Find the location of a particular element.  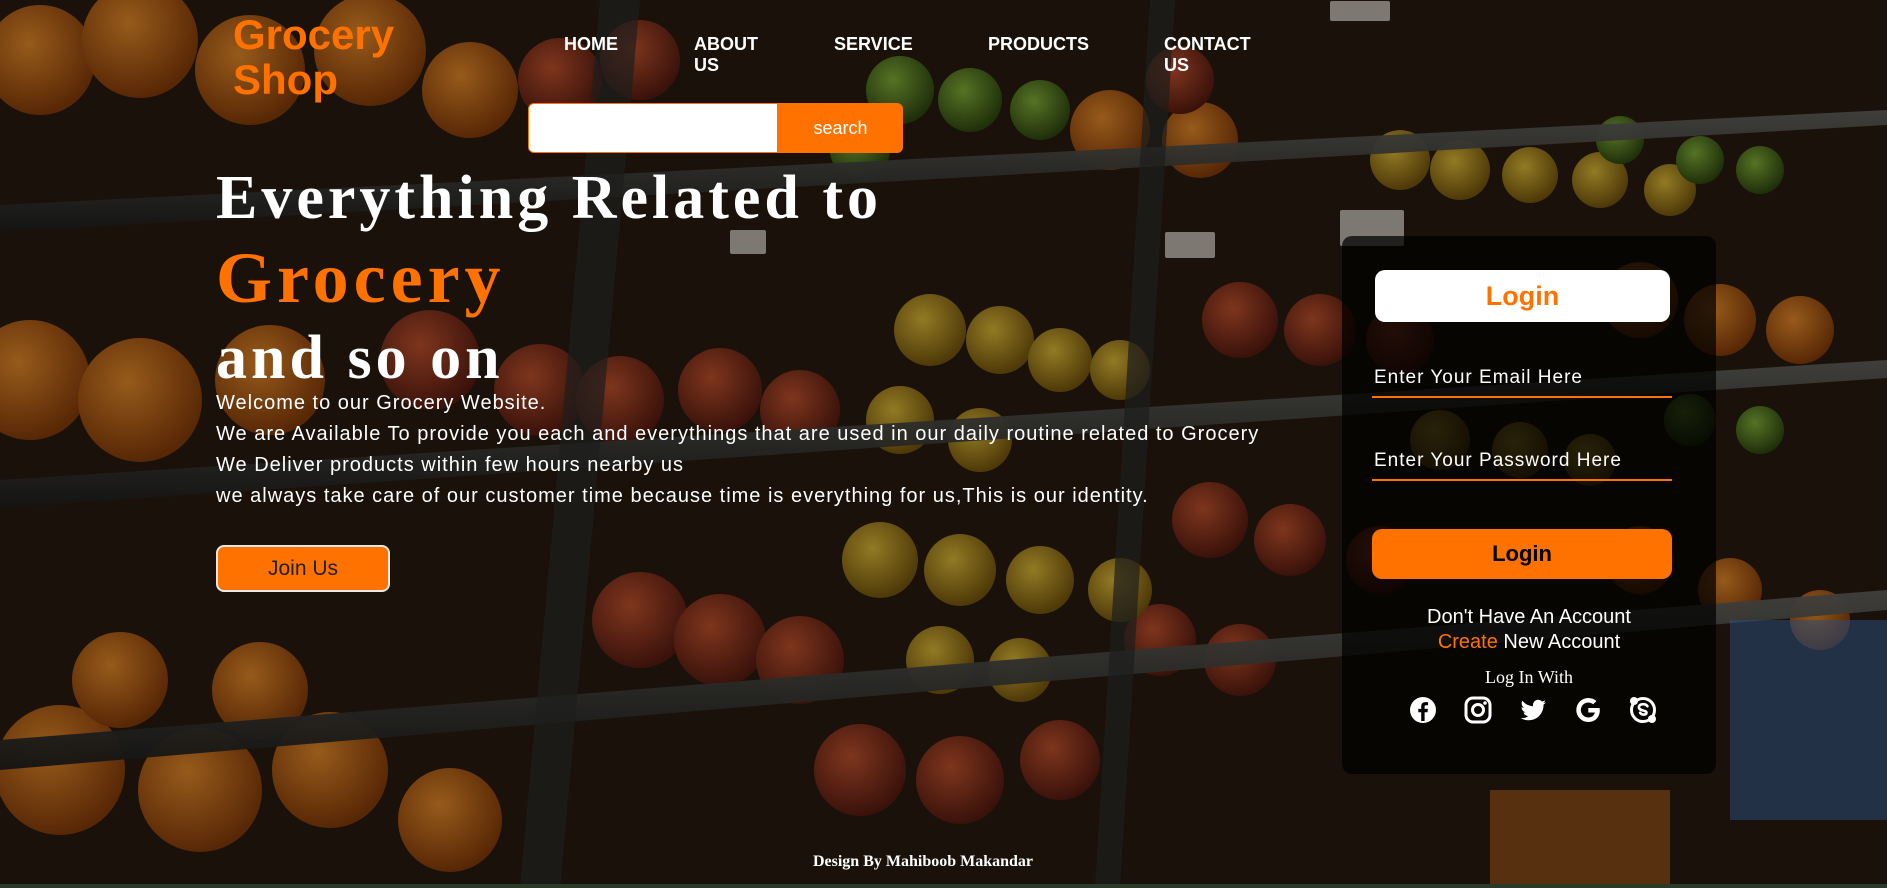

hero-heading-line-3: and so on is located at coordinates (360, 358).